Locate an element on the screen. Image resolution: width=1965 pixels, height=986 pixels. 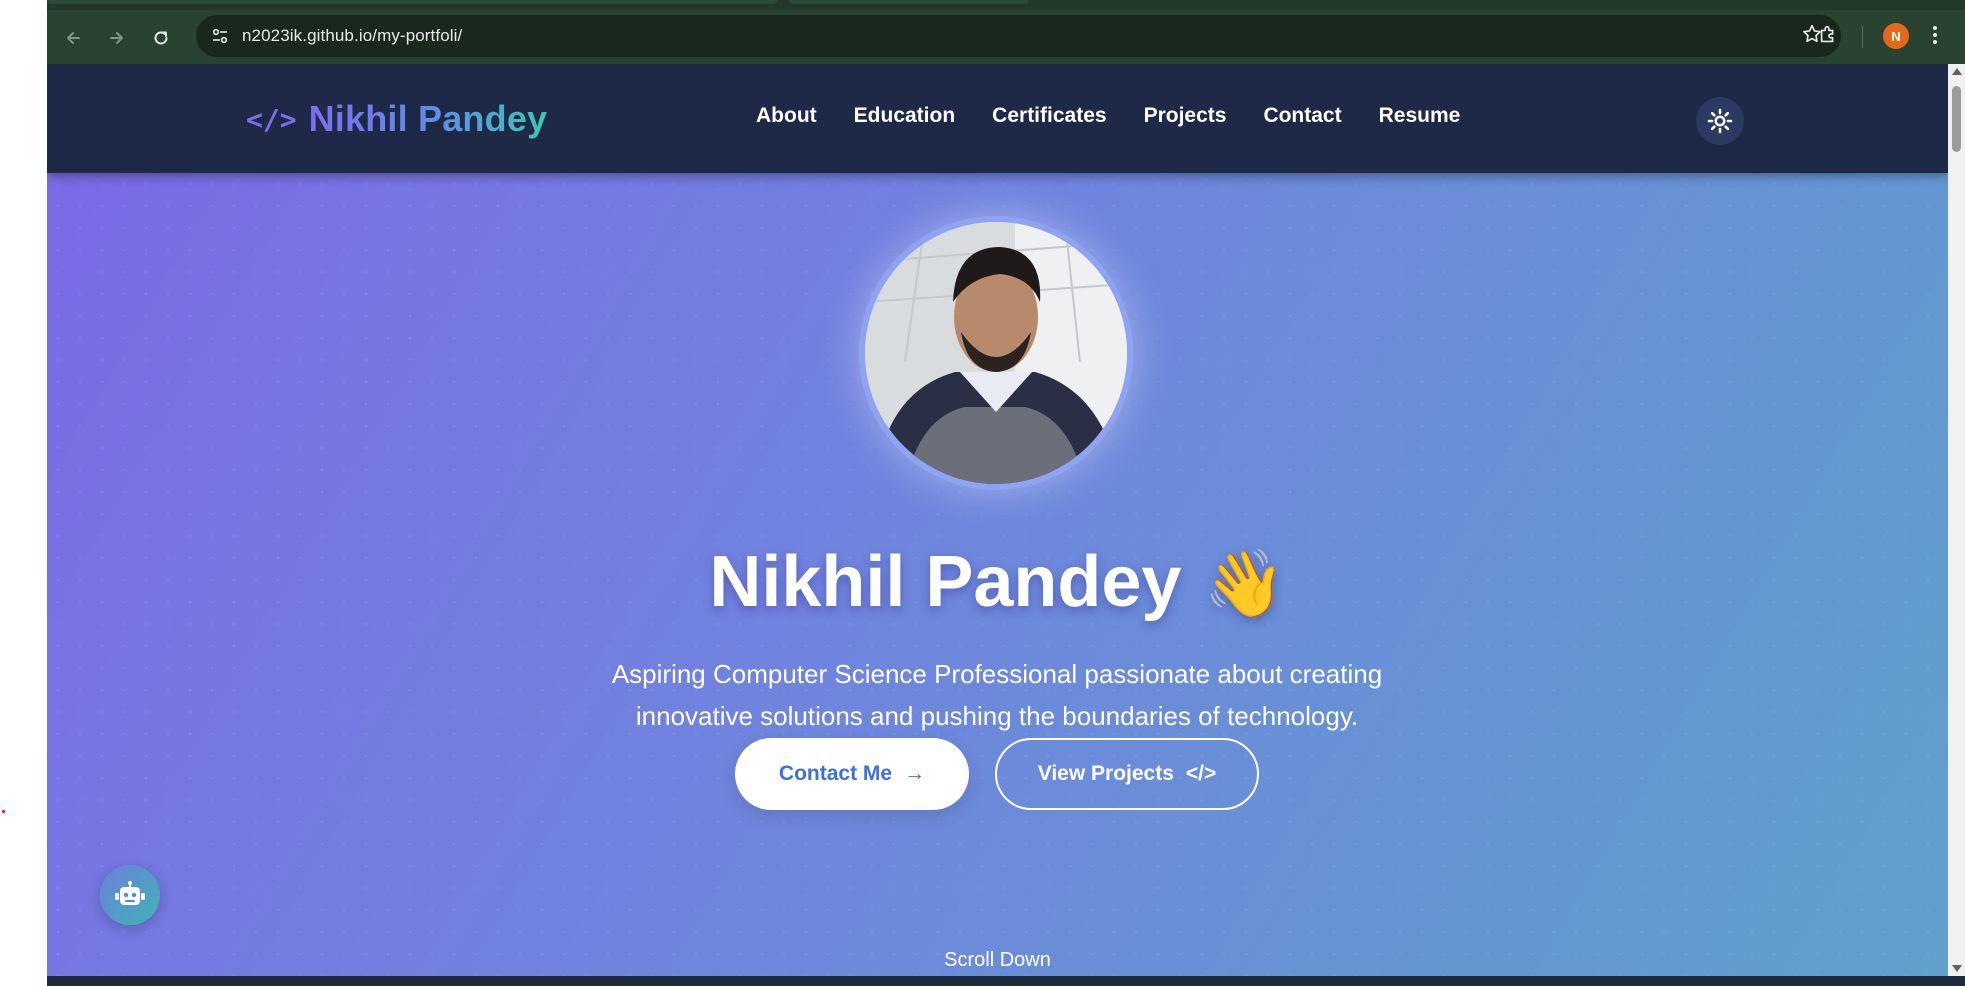
theme-toggle-button is located at coordinates (1720, 121).